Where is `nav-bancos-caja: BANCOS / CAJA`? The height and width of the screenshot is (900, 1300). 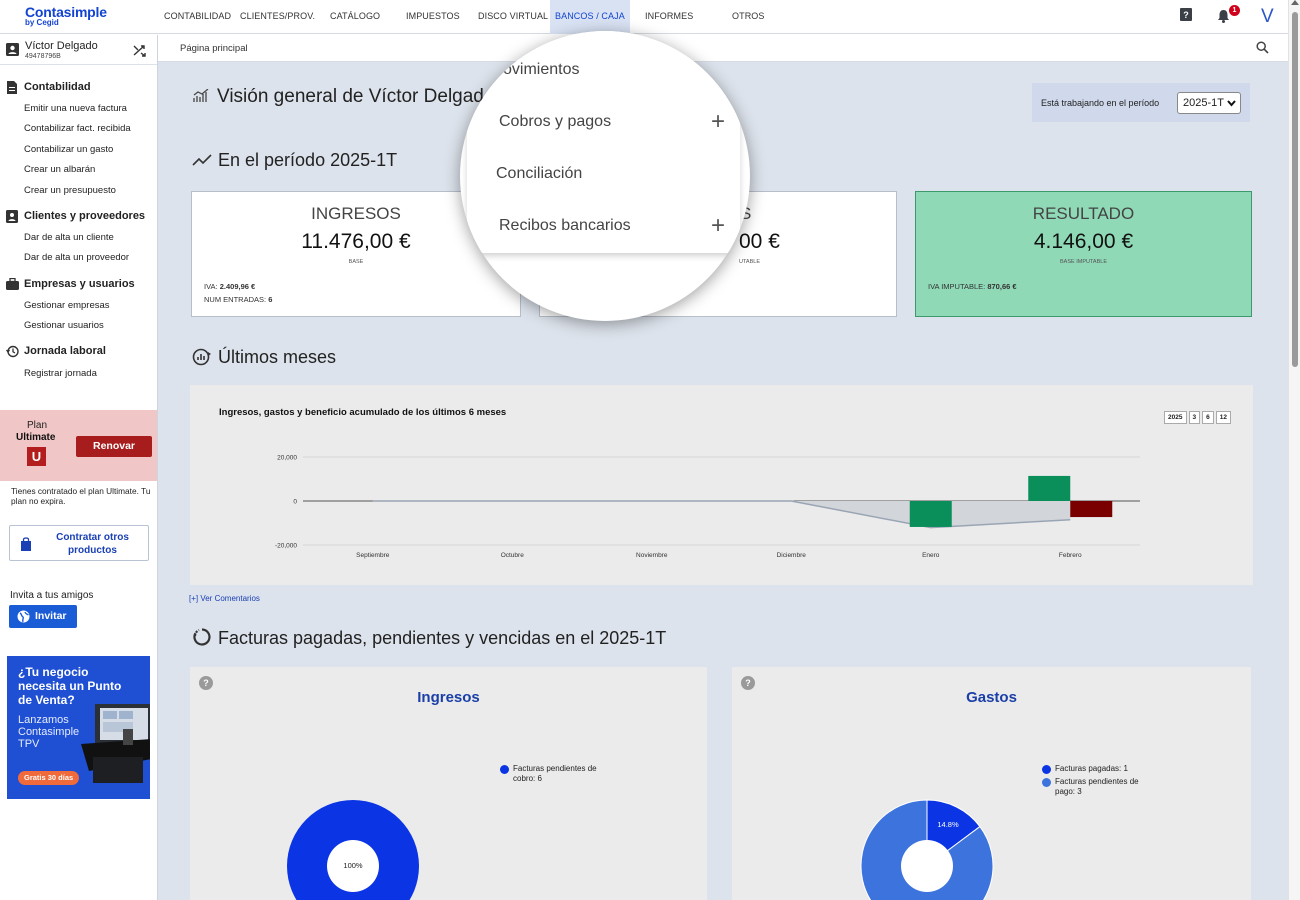 nav-bancos-caja: BANCOS / CAJA is located at coordinates (590, 17).